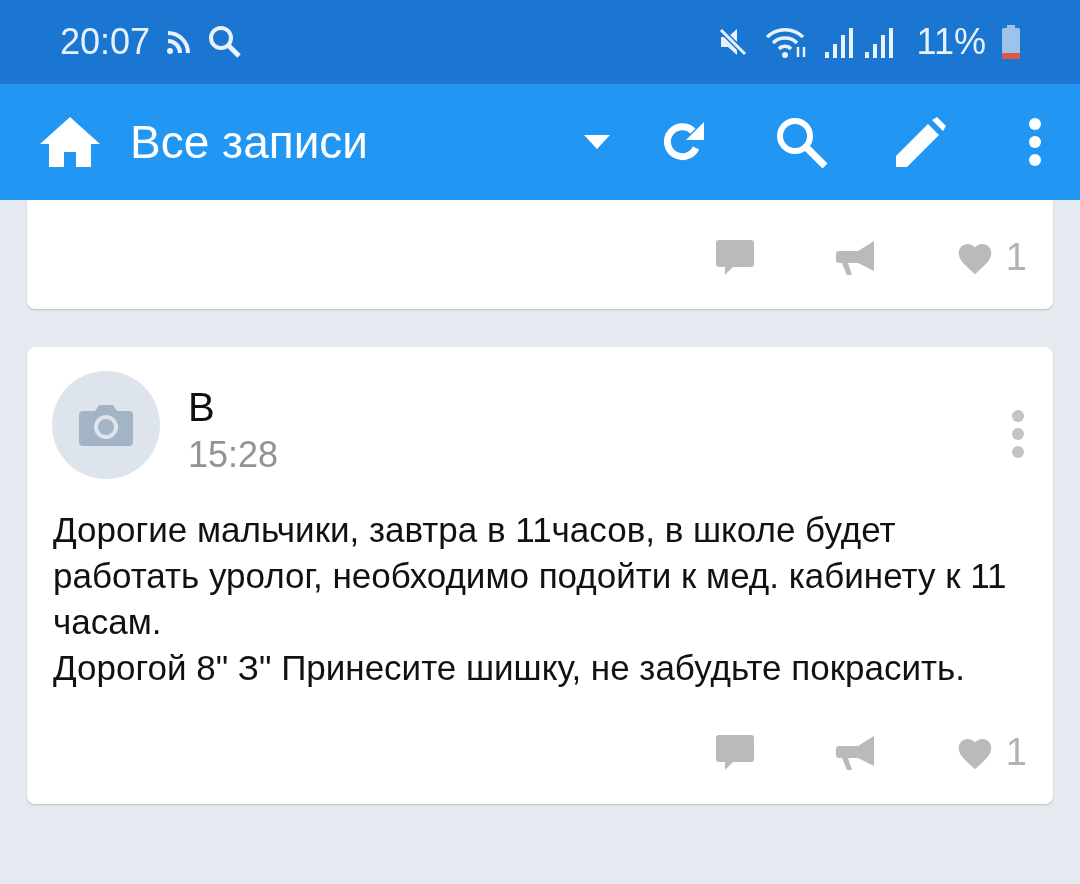 The height and width of the screenshot is (884, 1080). I want to click on status-time: 20:07, so click(105, 42).